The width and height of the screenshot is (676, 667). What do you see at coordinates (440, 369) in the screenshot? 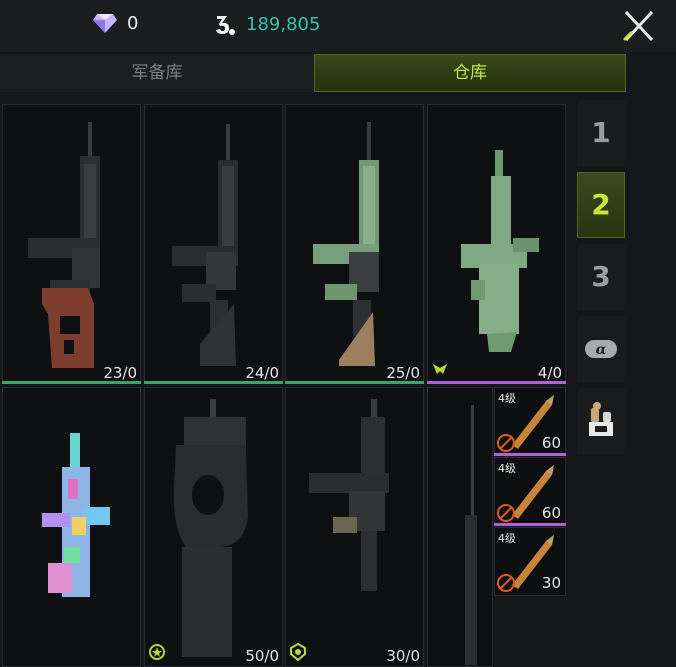
I see `wing-emblem-icon` at bounding box center [440, 369].